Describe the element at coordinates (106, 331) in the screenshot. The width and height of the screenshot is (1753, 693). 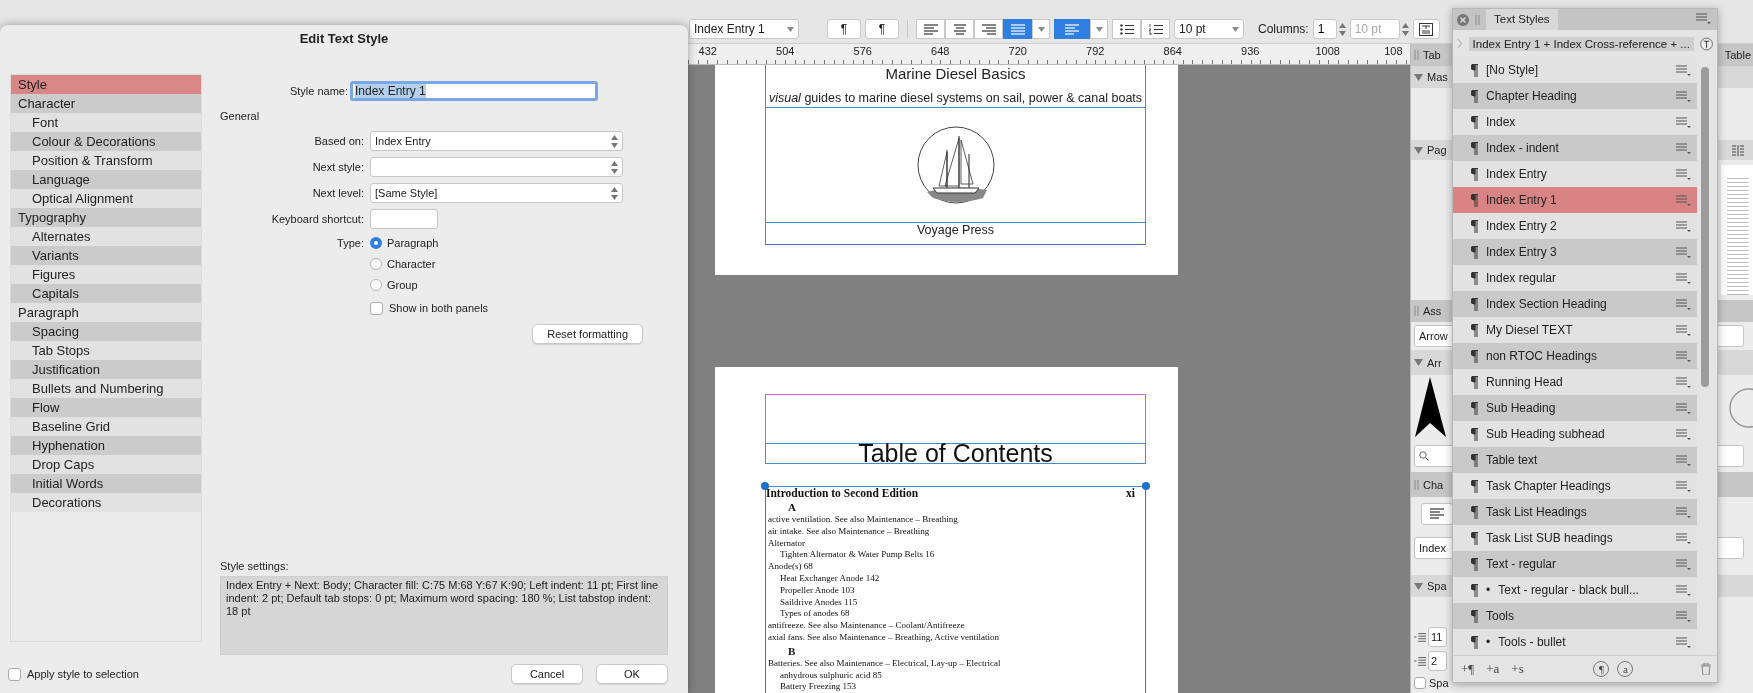
I see `sidebar-item: Spacing` at that location.